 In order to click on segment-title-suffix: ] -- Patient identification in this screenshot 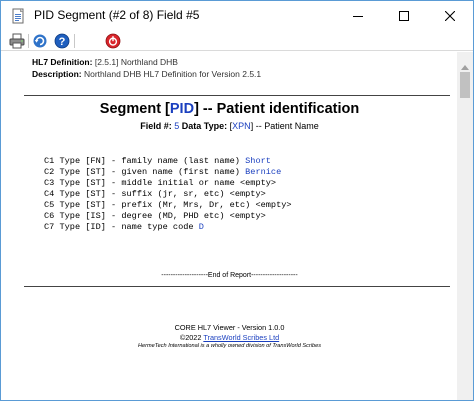, I will do `click(277, 109)`.